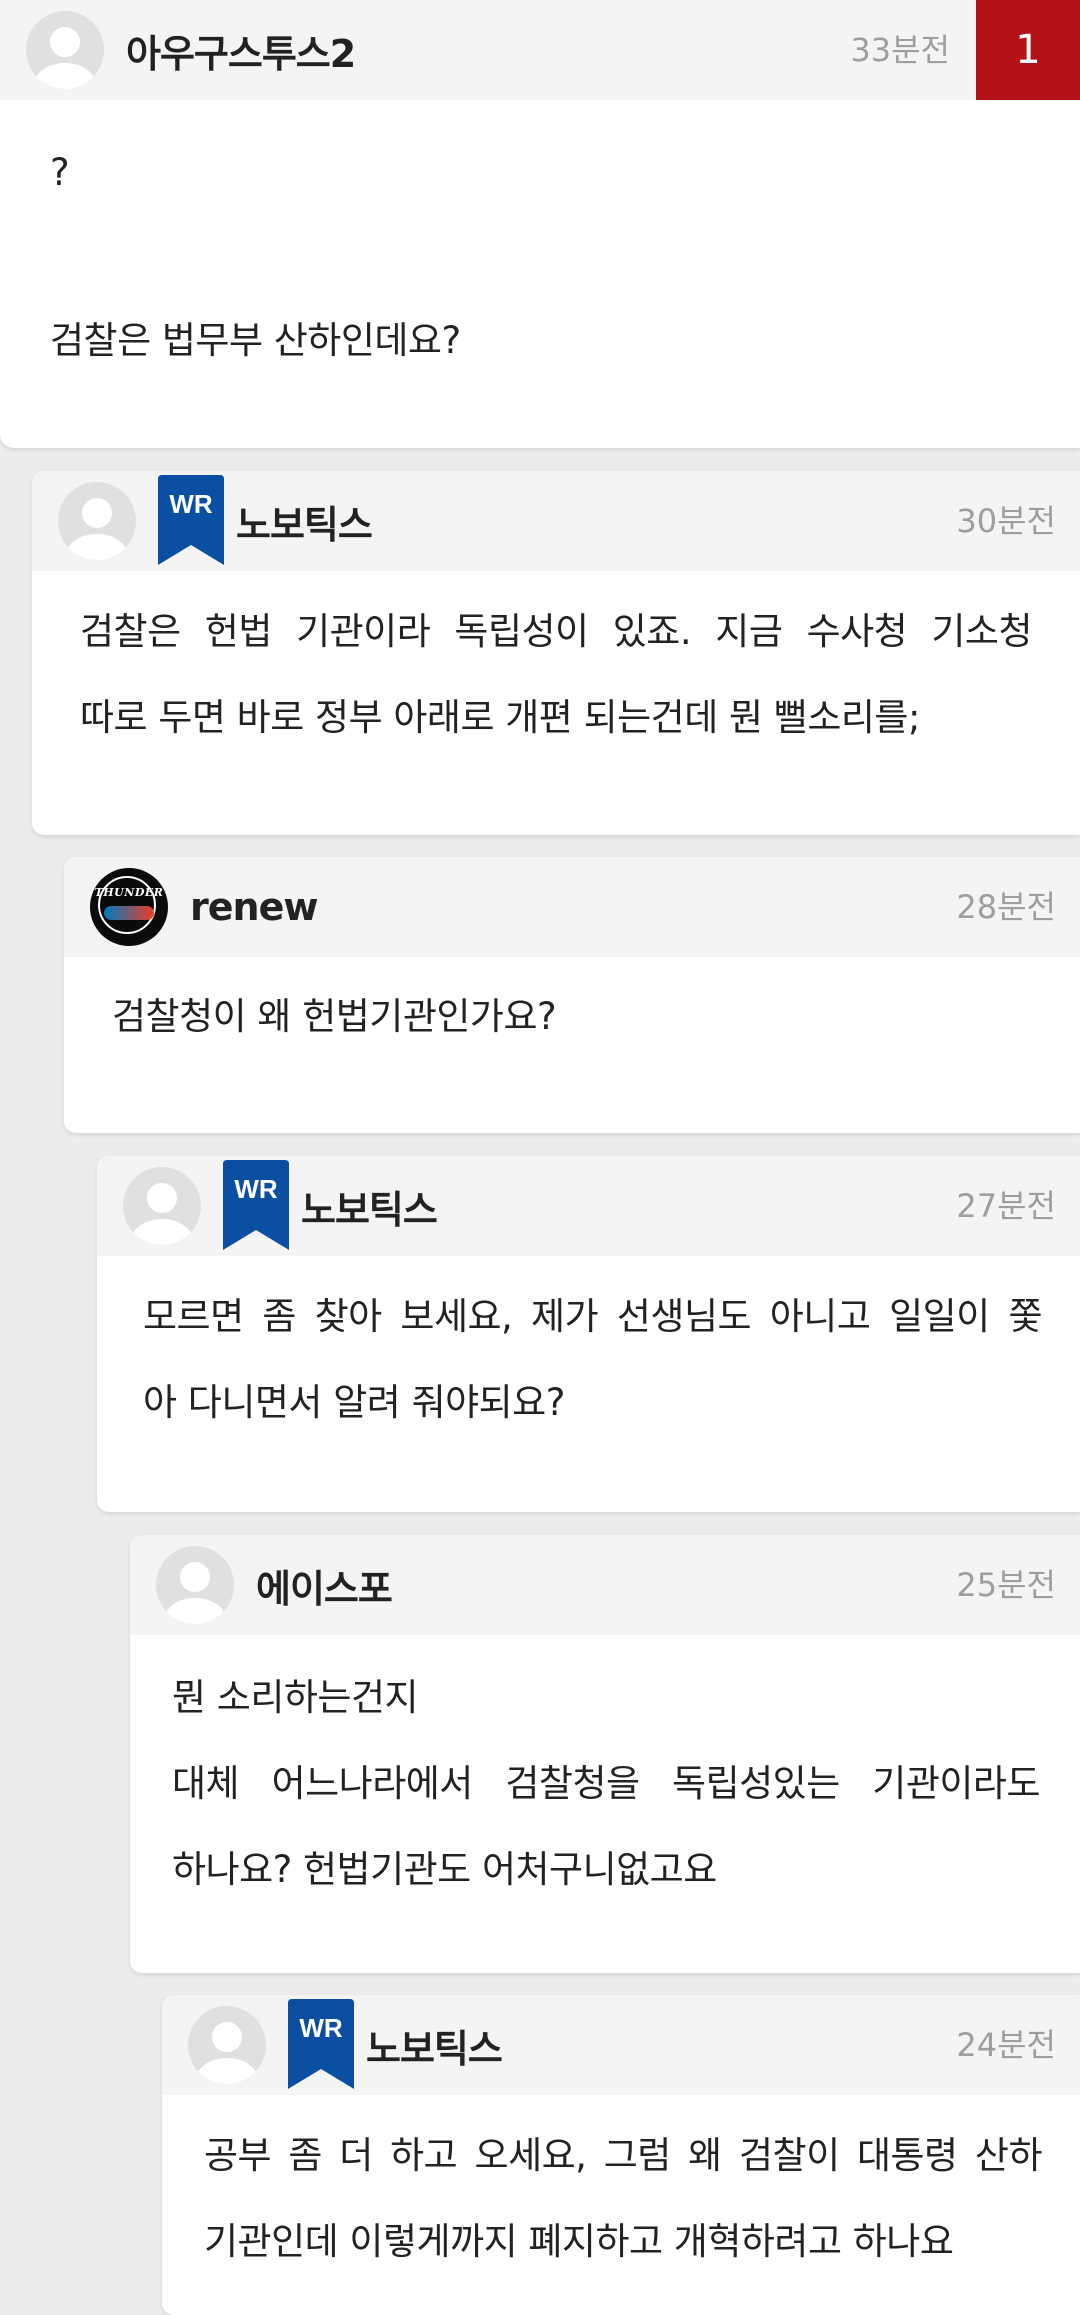 The image size is (1080, 2315). I want to click on comment-header: WR 노보틱스 30분전, so click(556, 521).